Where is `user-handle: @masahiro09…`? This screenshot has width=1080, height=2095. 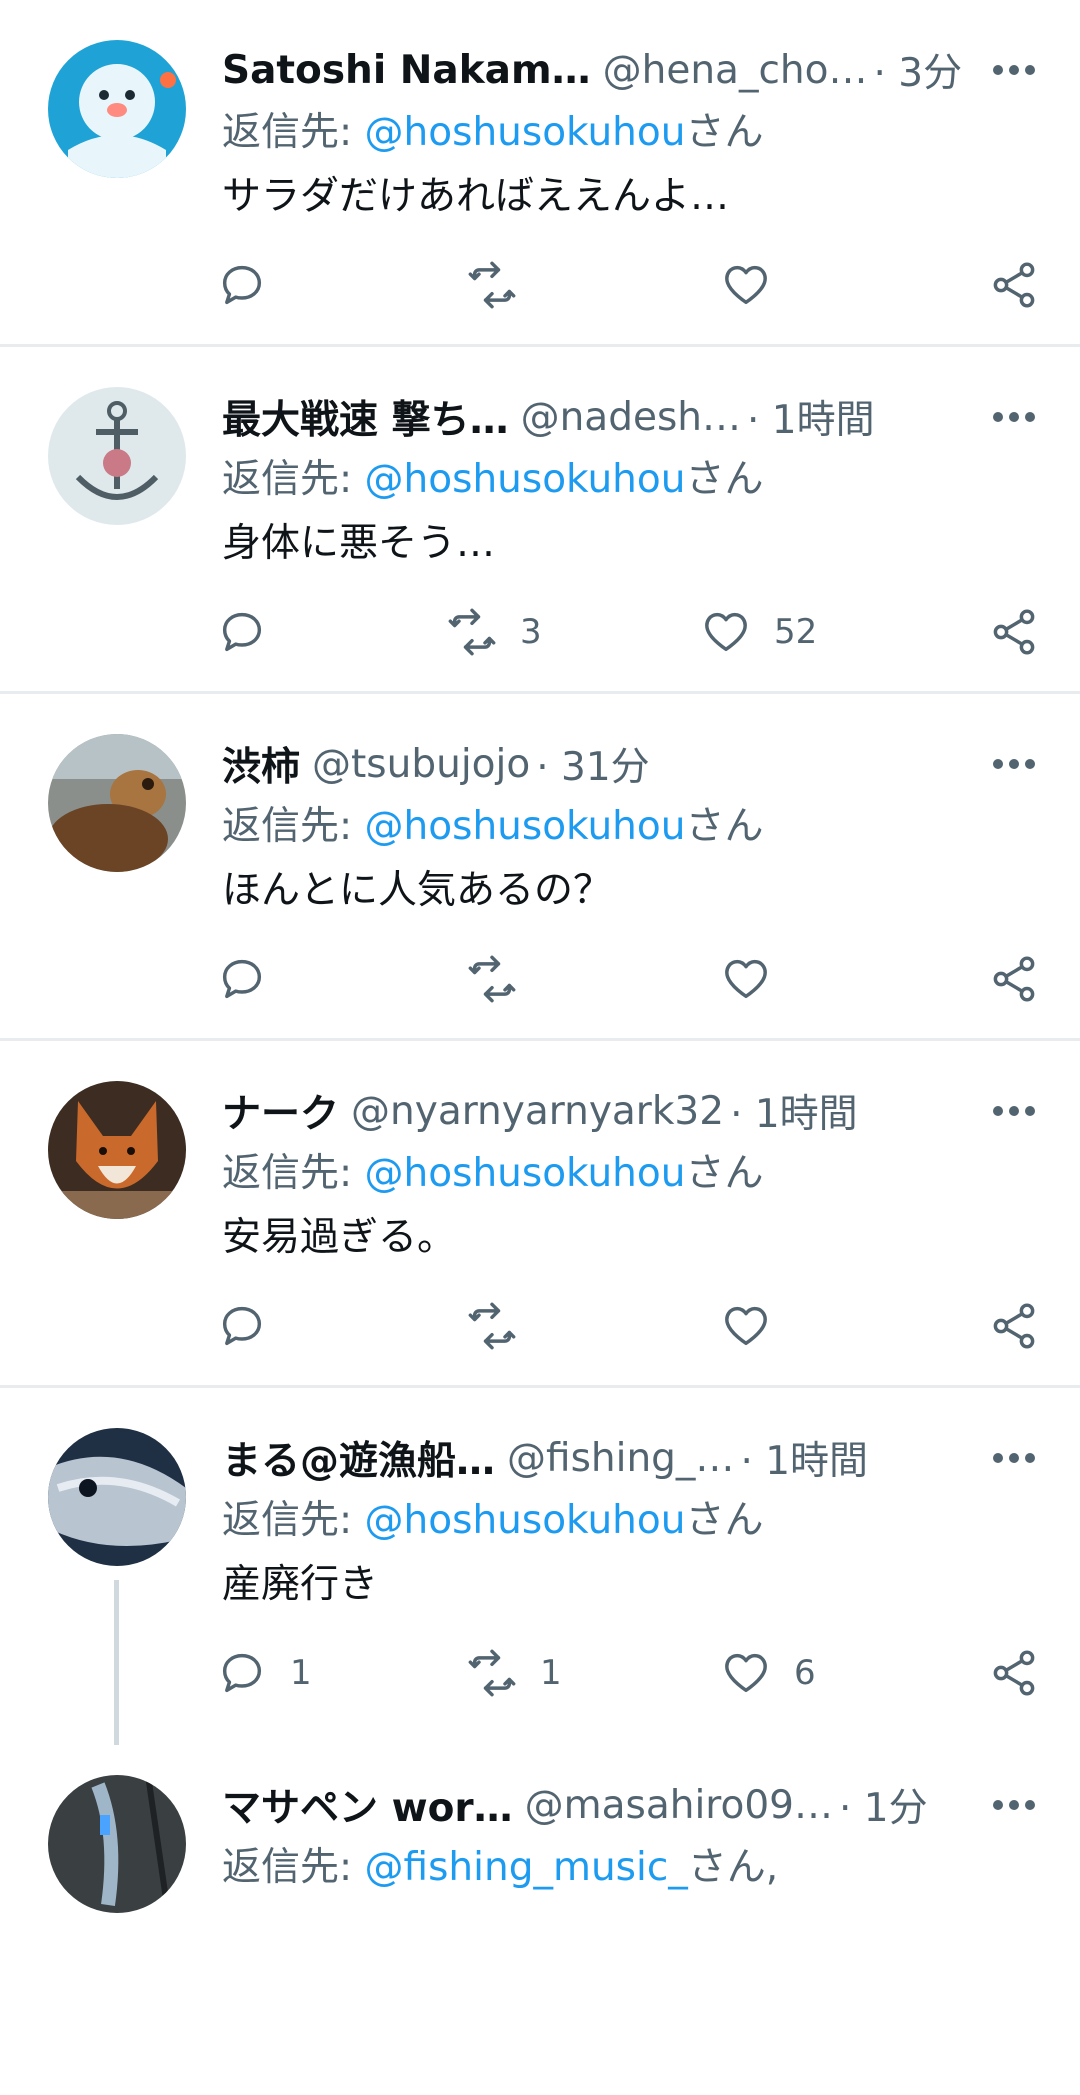
user-handle: @masahiro09… is located at coordinates (679, 1805).